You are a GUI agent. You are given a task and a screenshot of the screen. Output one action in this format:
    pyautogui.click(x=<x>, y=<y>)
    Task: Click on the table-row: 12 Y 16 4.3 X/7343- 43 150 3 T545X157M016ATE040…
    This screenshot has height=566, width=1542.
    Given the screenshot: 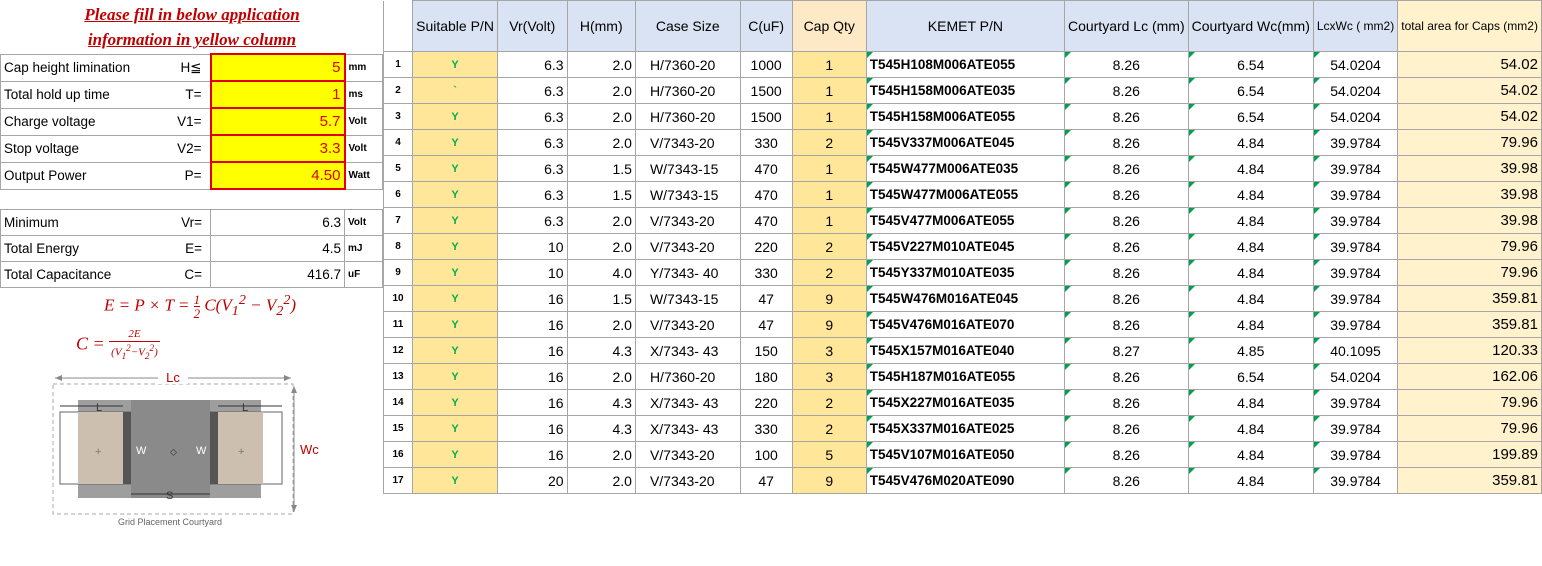 What is the action you would take?
    pyautogui.click(x=962, y=350)
    